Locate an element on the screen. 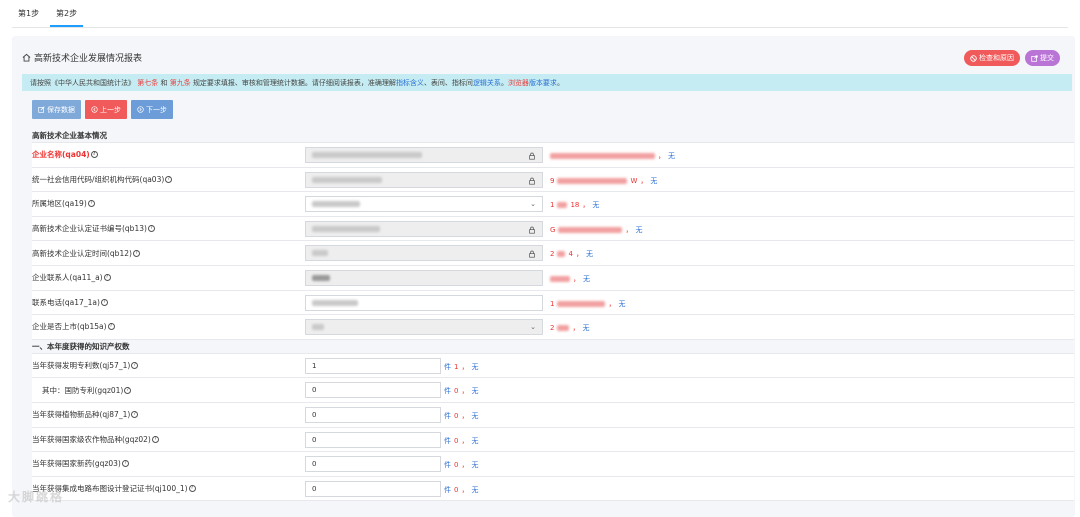 This screenshot has width=1080, height=517. check-reason-button: 检查和原因 is located at coordinates (992, 58).